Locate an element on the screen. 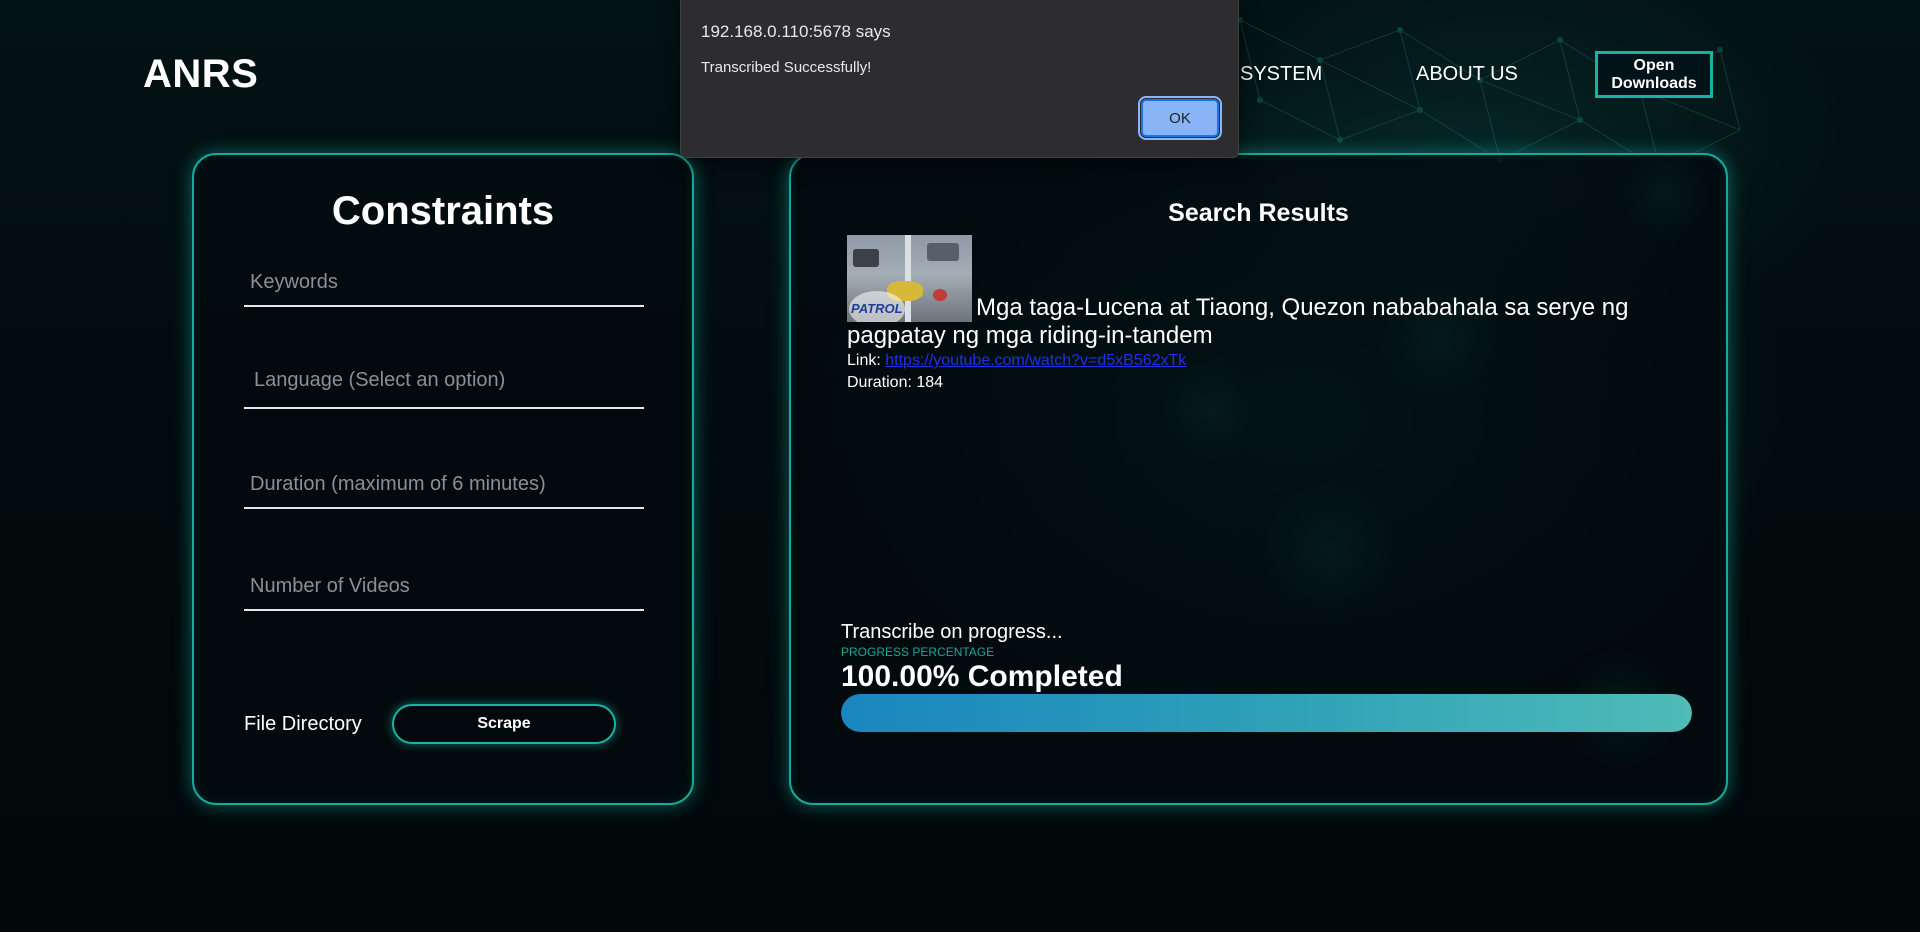  result-duration-value: 184 is located at coordinates (930, 382).